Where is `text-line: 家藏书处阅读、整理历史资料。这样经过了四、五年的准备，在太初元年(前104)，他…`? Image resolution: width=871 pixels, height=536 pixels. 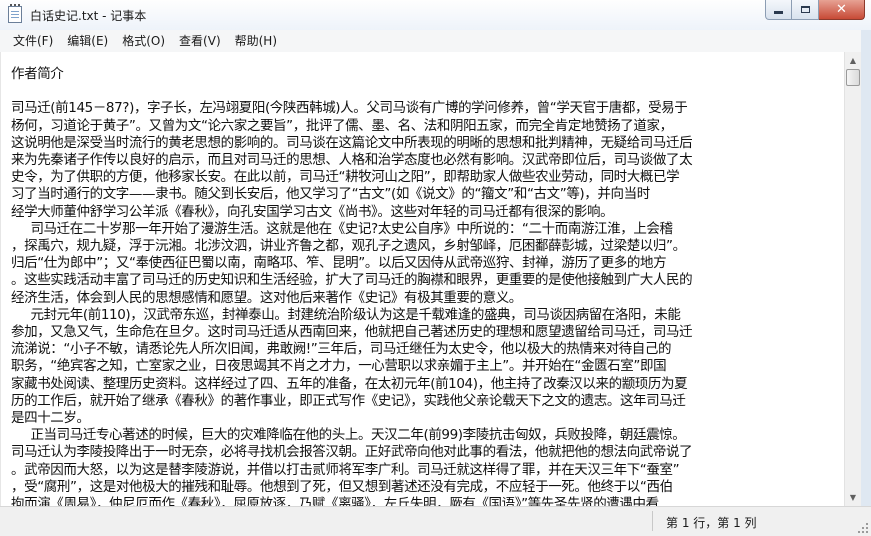
text-line: 家藏书处阅读、整理历史资料。这样经过了四、五年的准备，在太初元年(前104)，他… is located at coordinates (427, 384).